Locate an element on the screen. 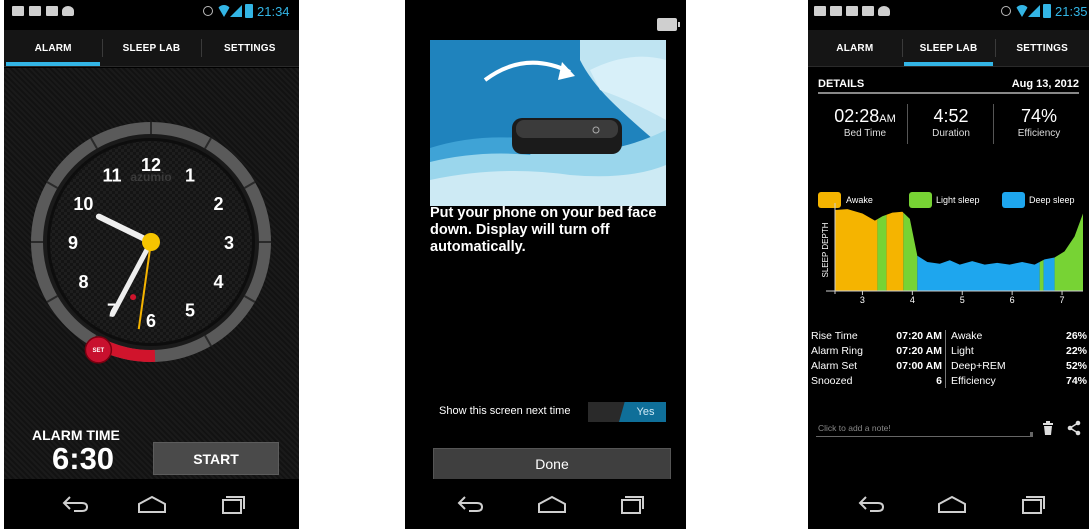 This screenshot has height=529, width=1089. clock-number: 11 is located at coordinates (111, 175).